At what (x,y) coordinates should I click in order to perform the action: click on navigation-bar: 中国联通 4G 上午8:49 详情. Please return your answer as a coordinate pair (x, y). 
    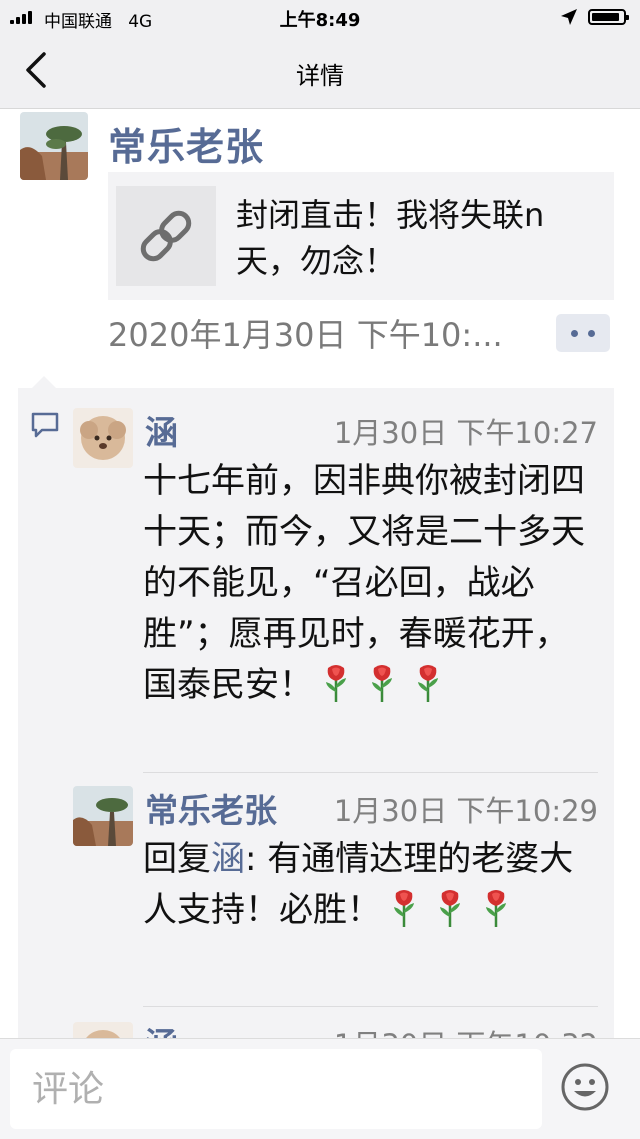
    Looking at the image, I should click on (320, 54).